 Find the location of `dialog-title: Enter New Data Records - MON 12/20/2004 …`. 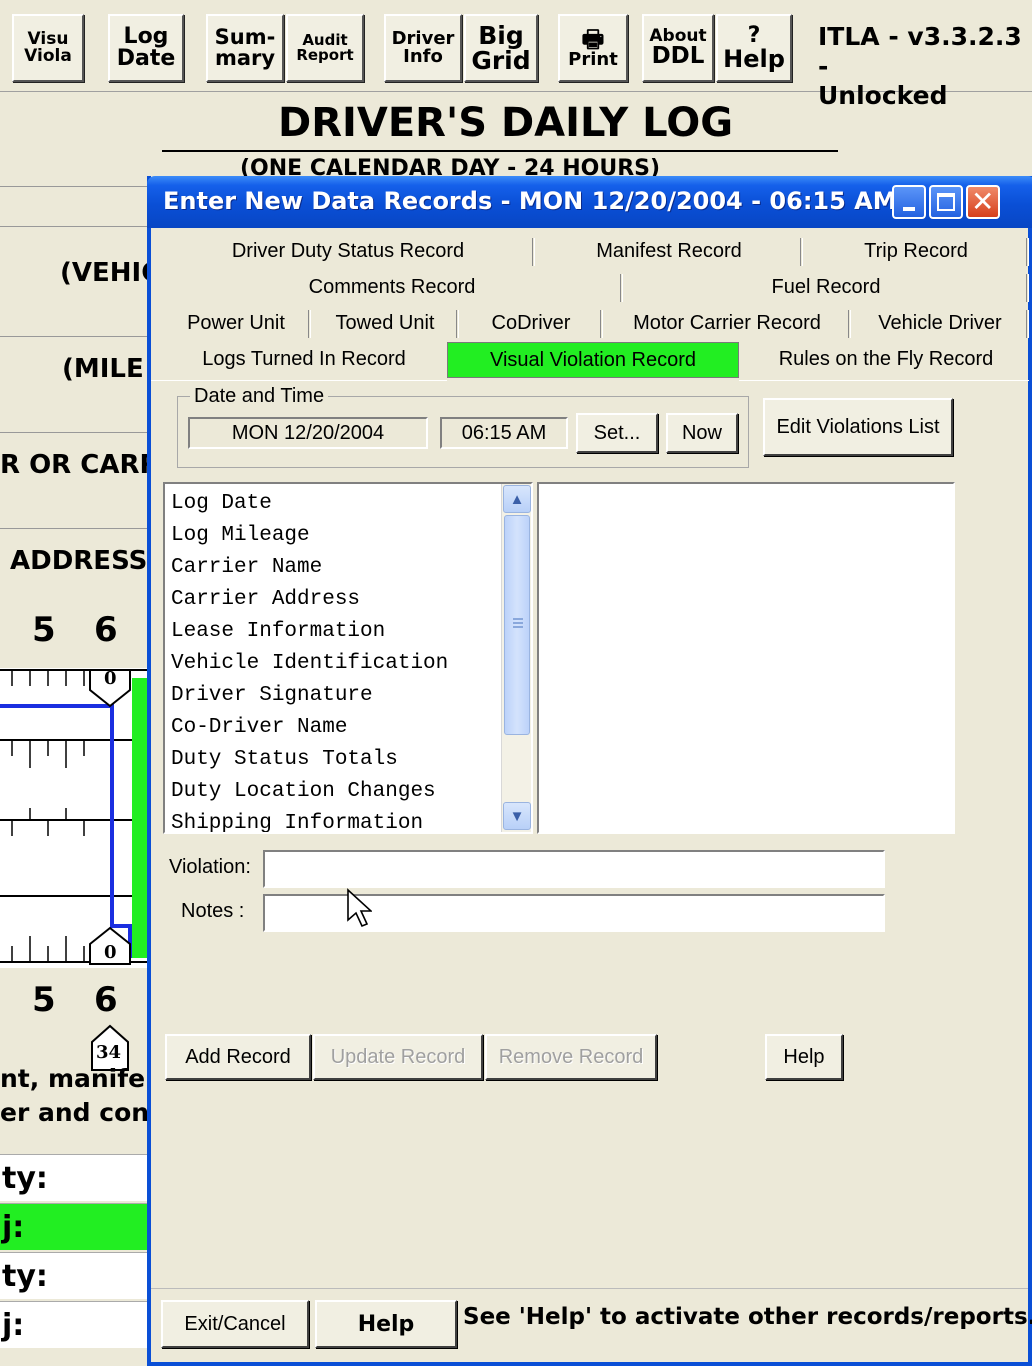

dialog-title: Enter New Data Records - MON 12/20/2004 … is located at coordinates (530, 201).